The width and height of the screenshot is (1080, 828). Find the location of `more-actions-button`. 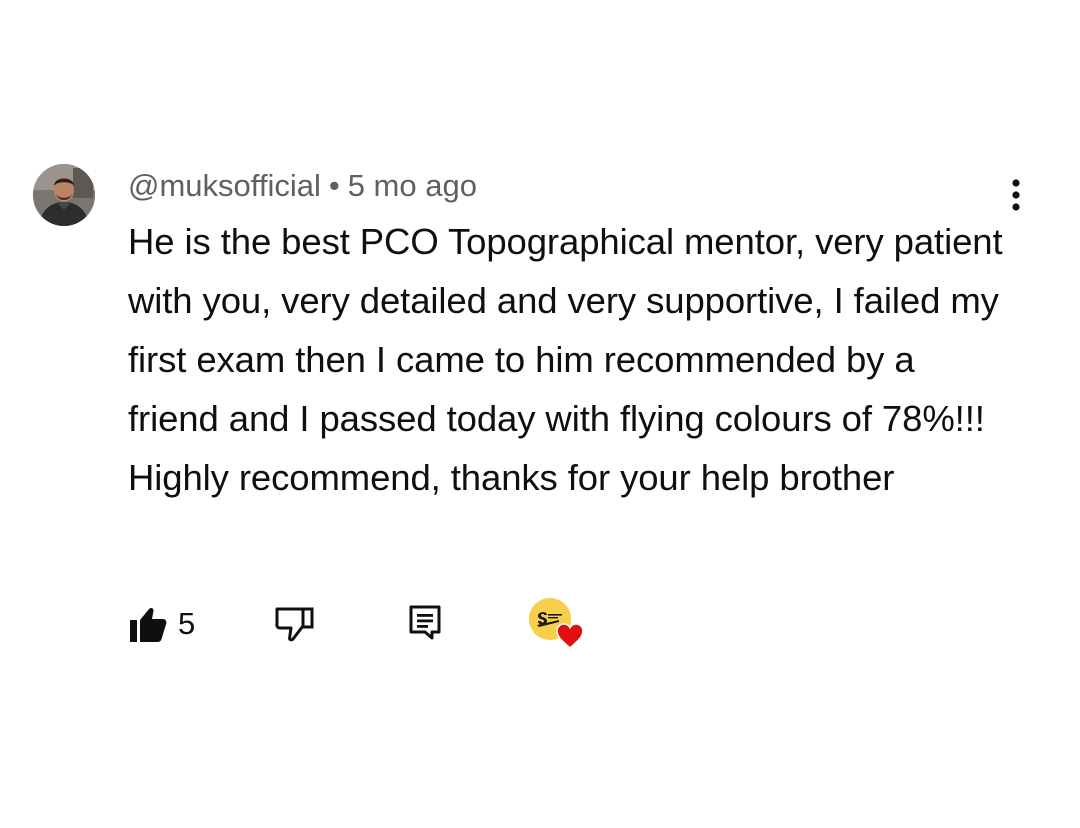

more-actions-button is located at coordinates (1016, 195).